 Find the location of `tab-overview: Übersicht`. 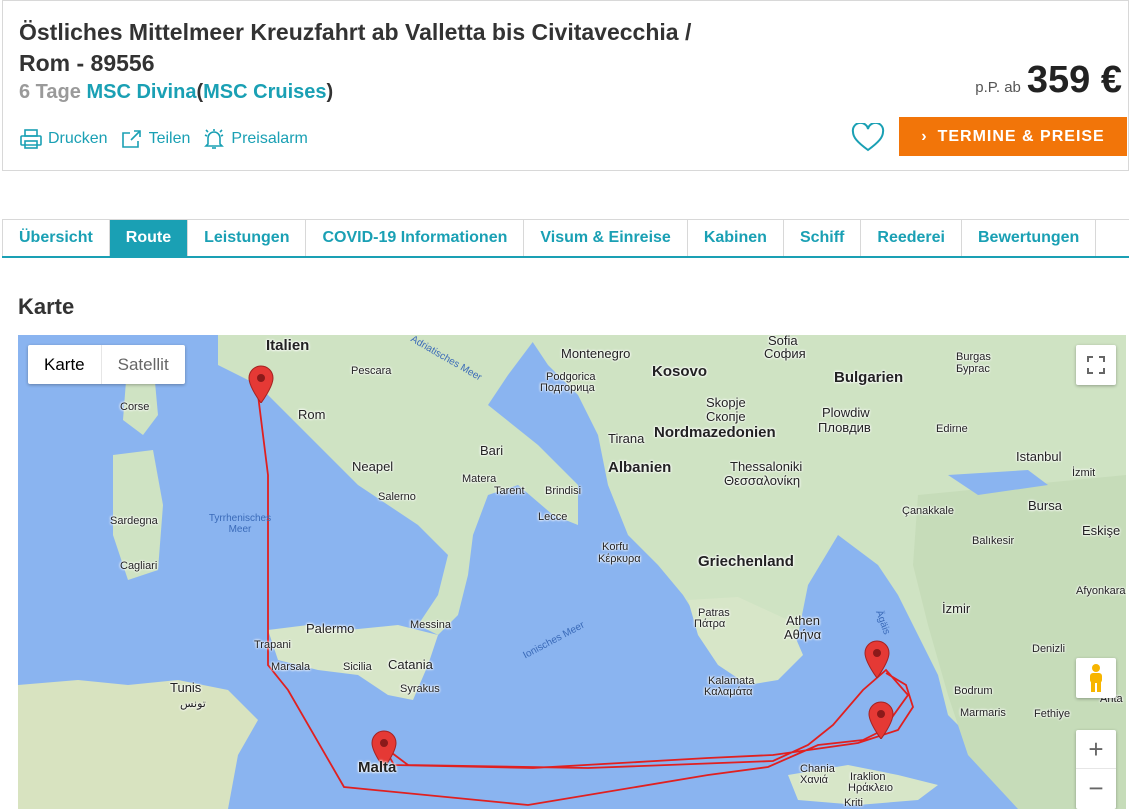

tab-overview: Übersicht is located at coordinates (56, 238).